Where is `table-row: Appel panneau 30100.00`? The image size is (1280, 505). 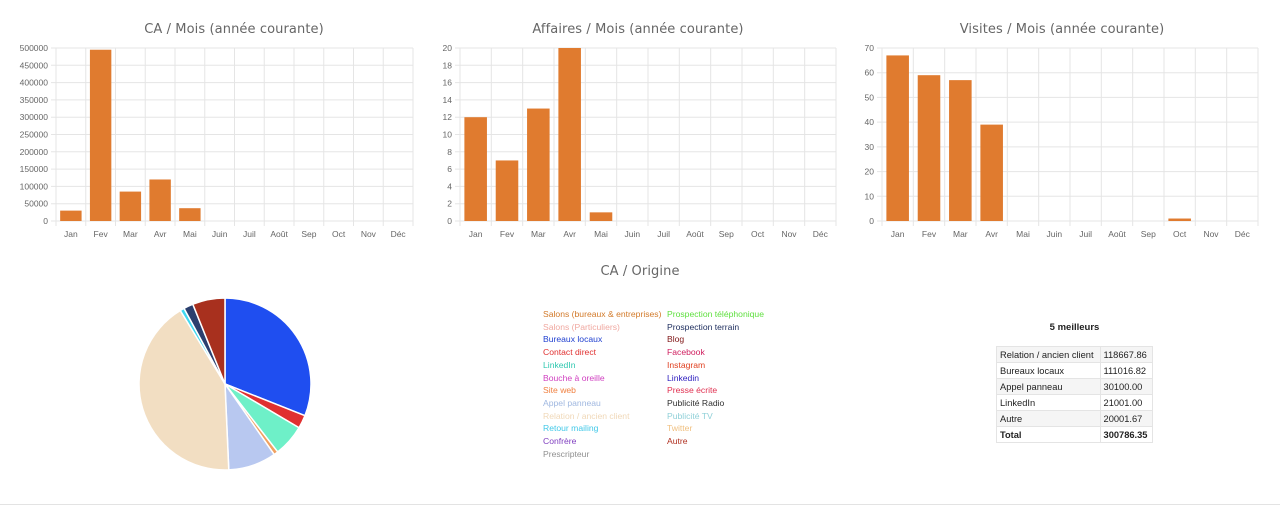
table-row: Appel panneau 30100.00 is located at coordinates (1075, 386).